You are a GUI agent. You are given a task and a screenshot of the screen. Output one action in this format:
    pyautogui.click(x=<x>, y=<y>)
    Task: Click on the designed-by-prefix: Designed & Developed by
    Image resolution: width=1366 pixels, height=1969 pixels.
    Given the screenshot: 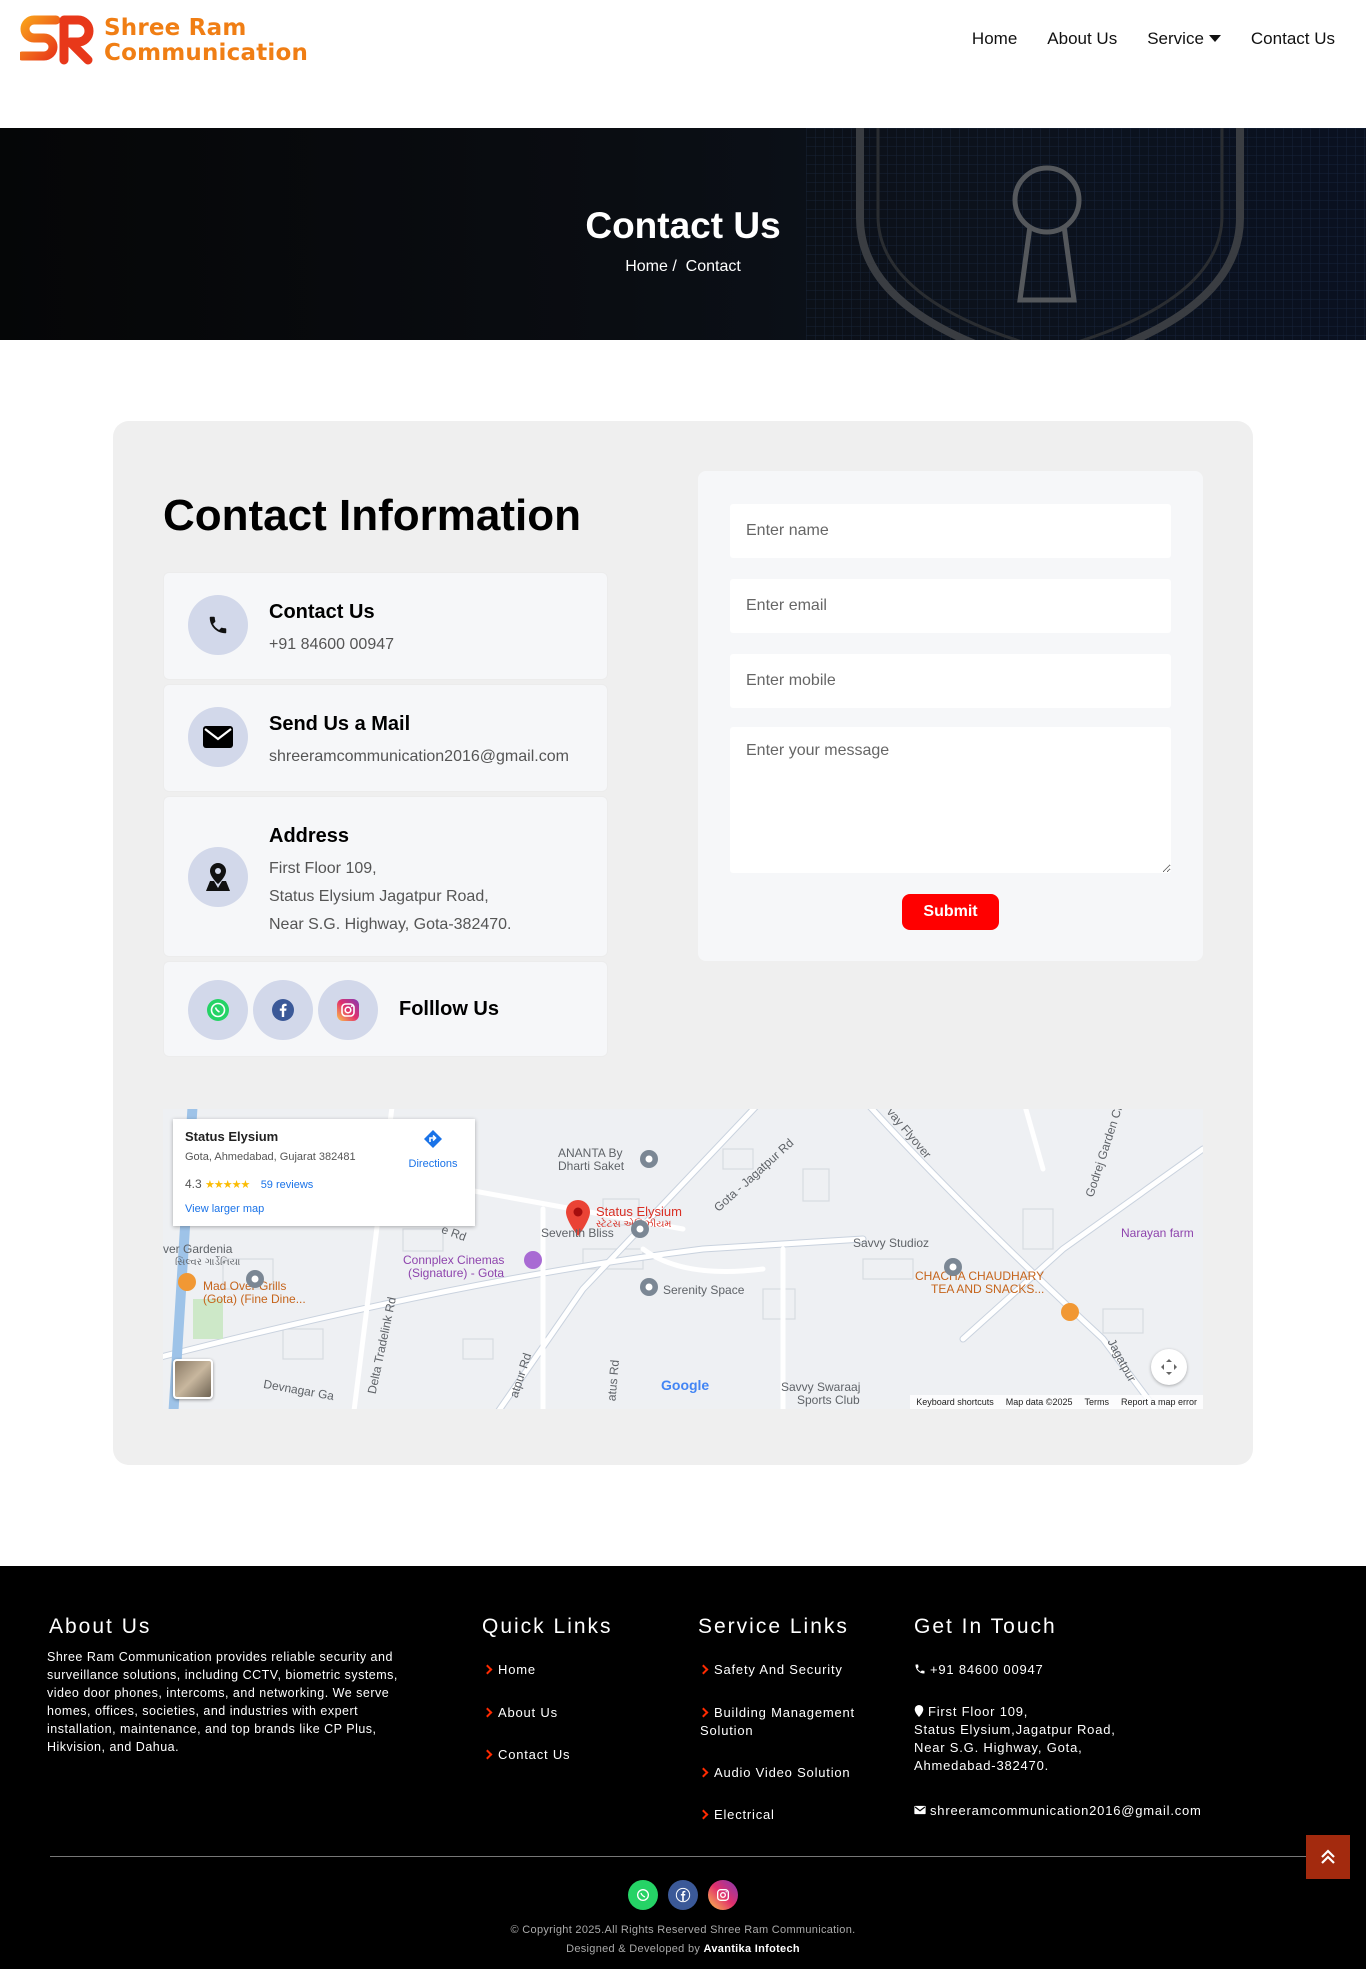 What is the action you would take?
    pyautogui.click(x=633, y=1949)
    